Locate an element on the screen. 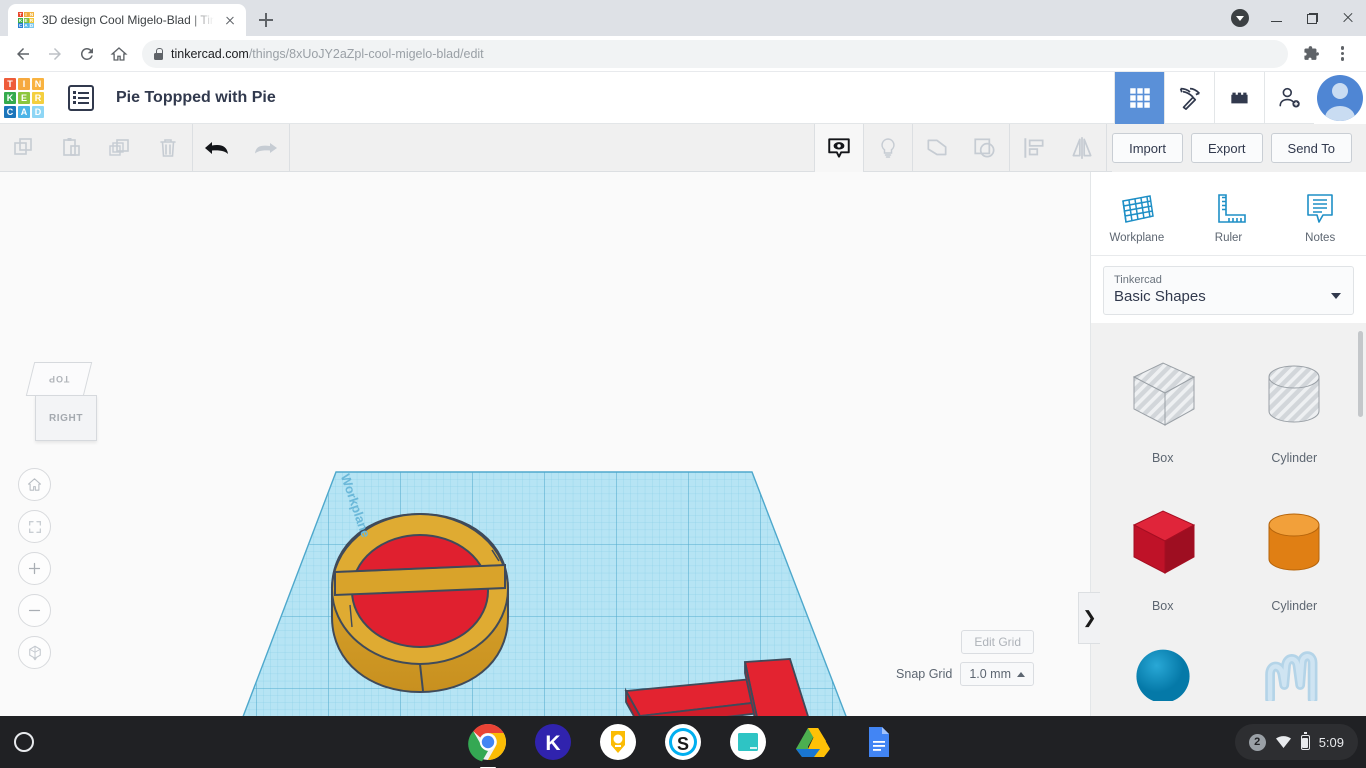 Image resolution: width=1366 pixels, height=768 pixels. library-selector: Tinkercad Basic Shapes is located at coordinates (1228, 290).